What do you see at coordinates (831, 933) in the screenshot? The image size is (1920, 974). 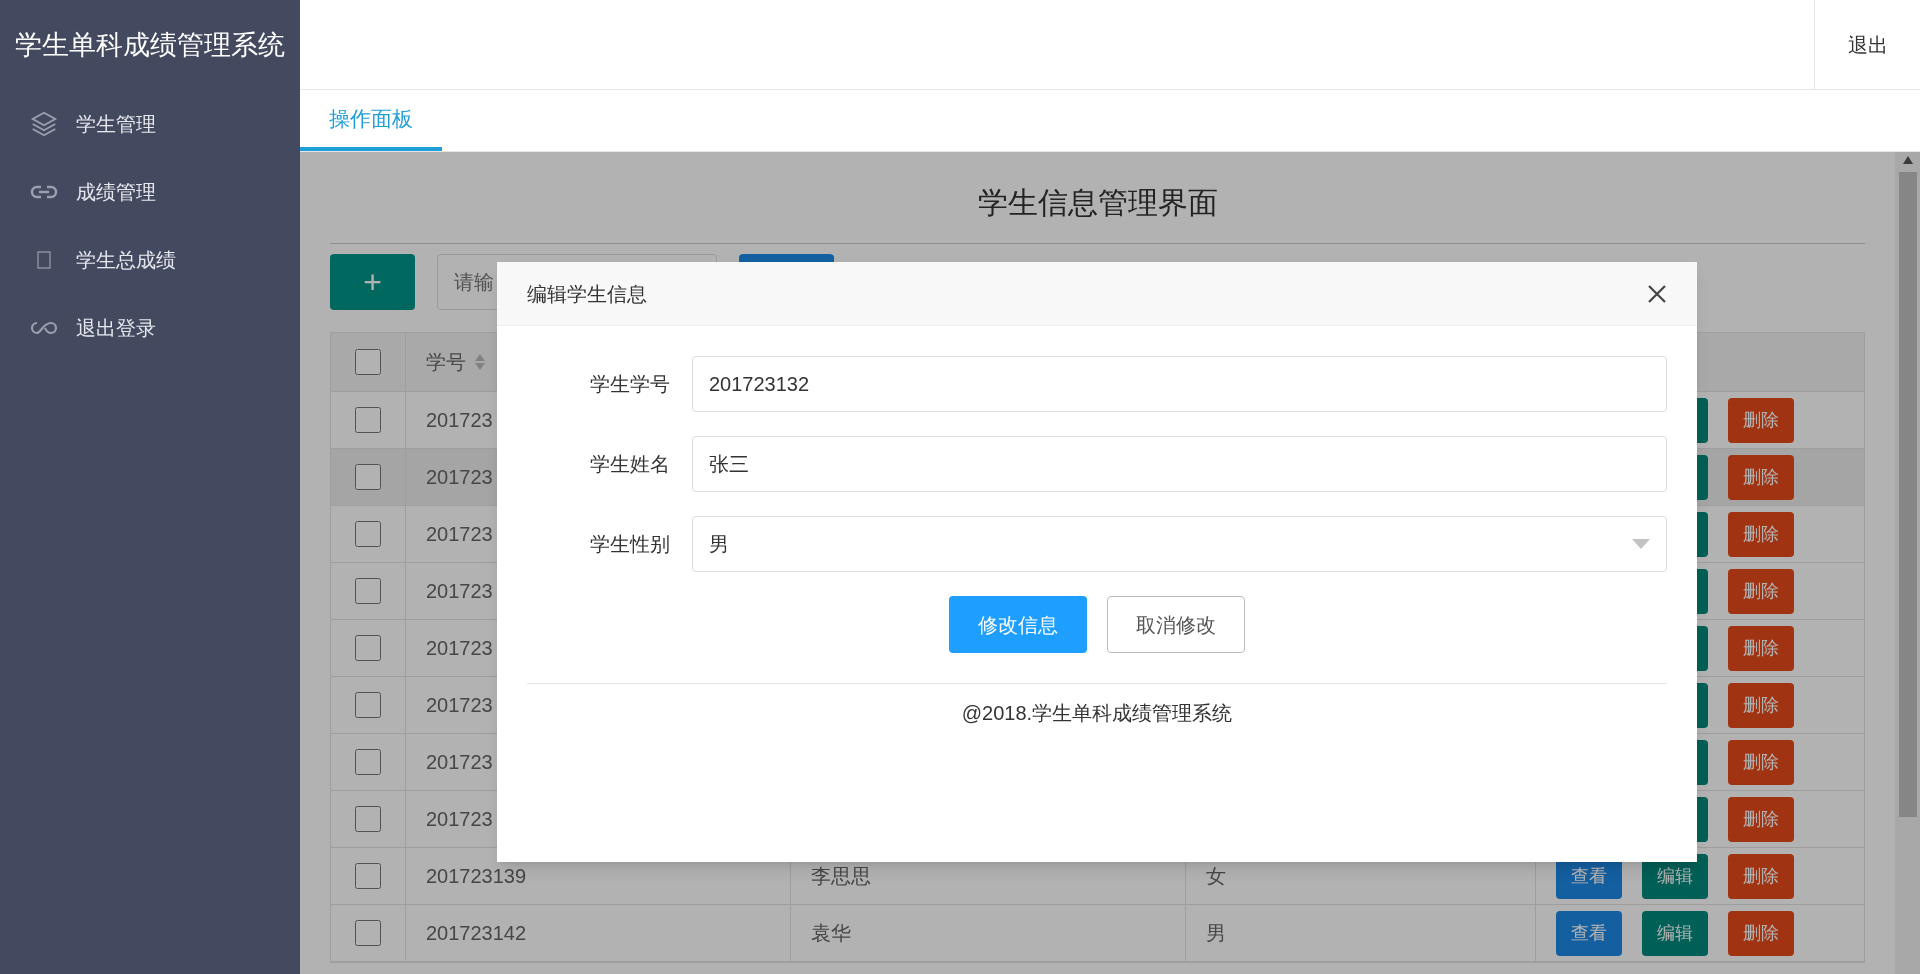 I see `table-cell-text: 袁华` at bounding box center [831, 933].